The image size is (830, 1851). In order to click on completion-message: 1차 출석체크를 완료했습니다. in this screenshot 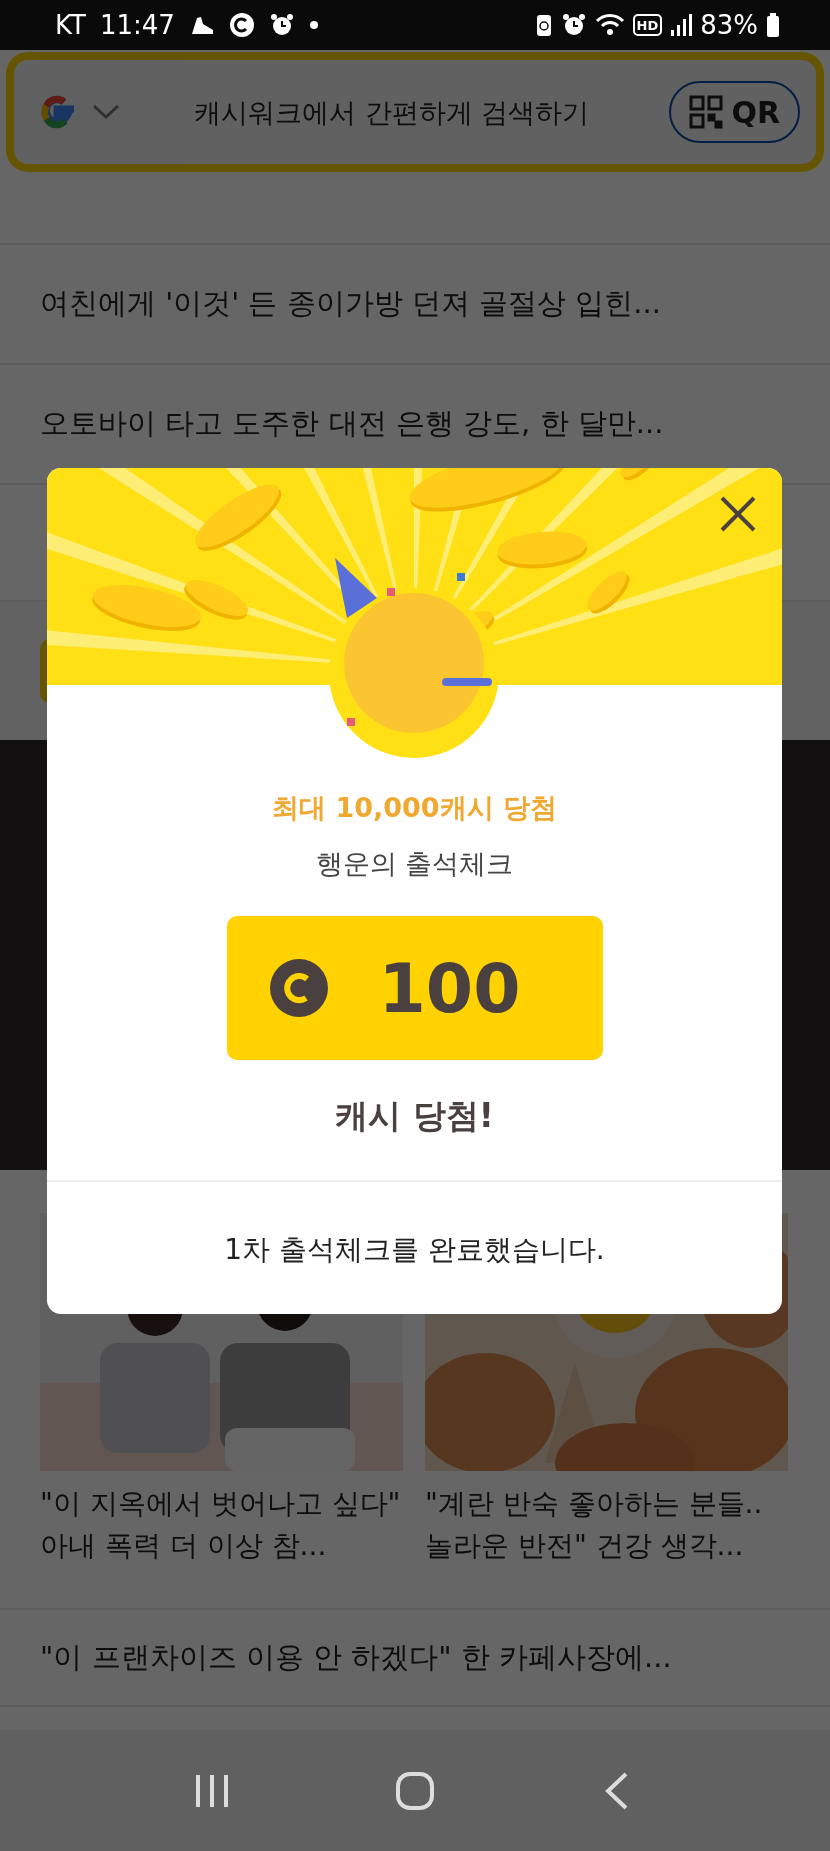, I will do `click(414, 1250)`.